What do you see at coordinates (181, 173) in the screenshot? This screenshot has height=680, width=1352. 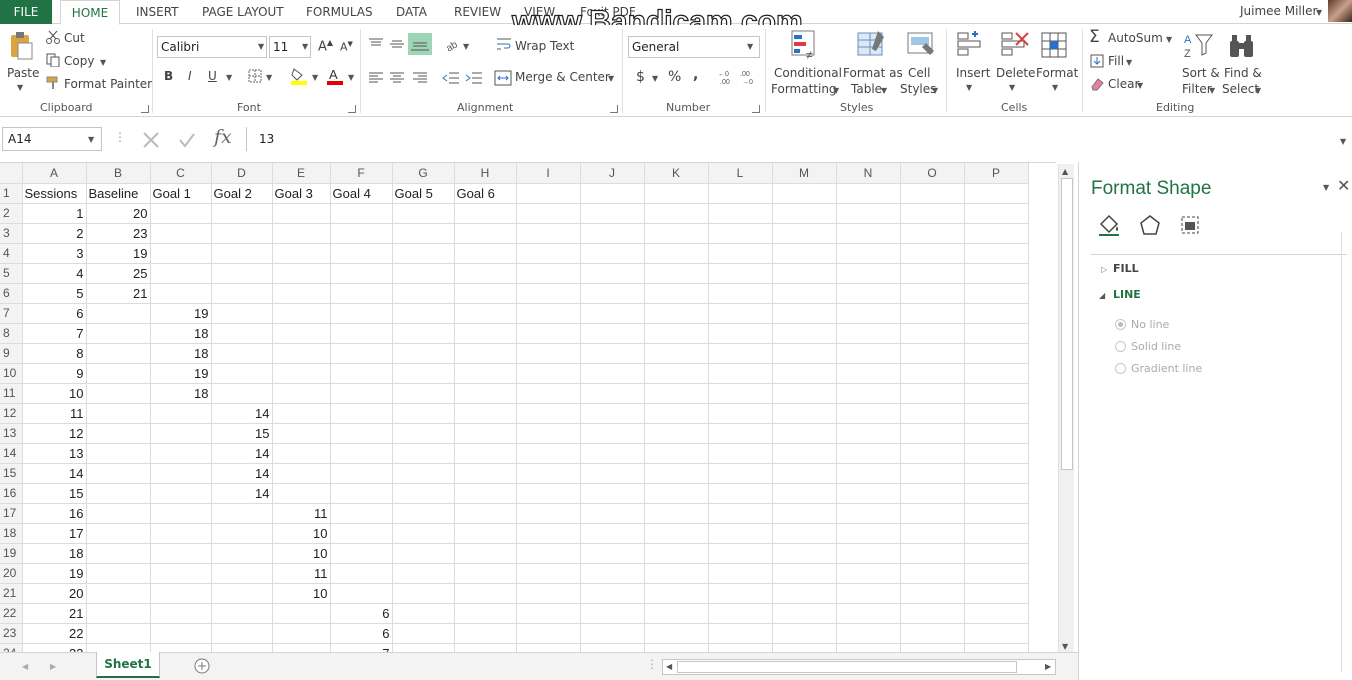 I see `column-header: C` at bounding box center [181, 173].